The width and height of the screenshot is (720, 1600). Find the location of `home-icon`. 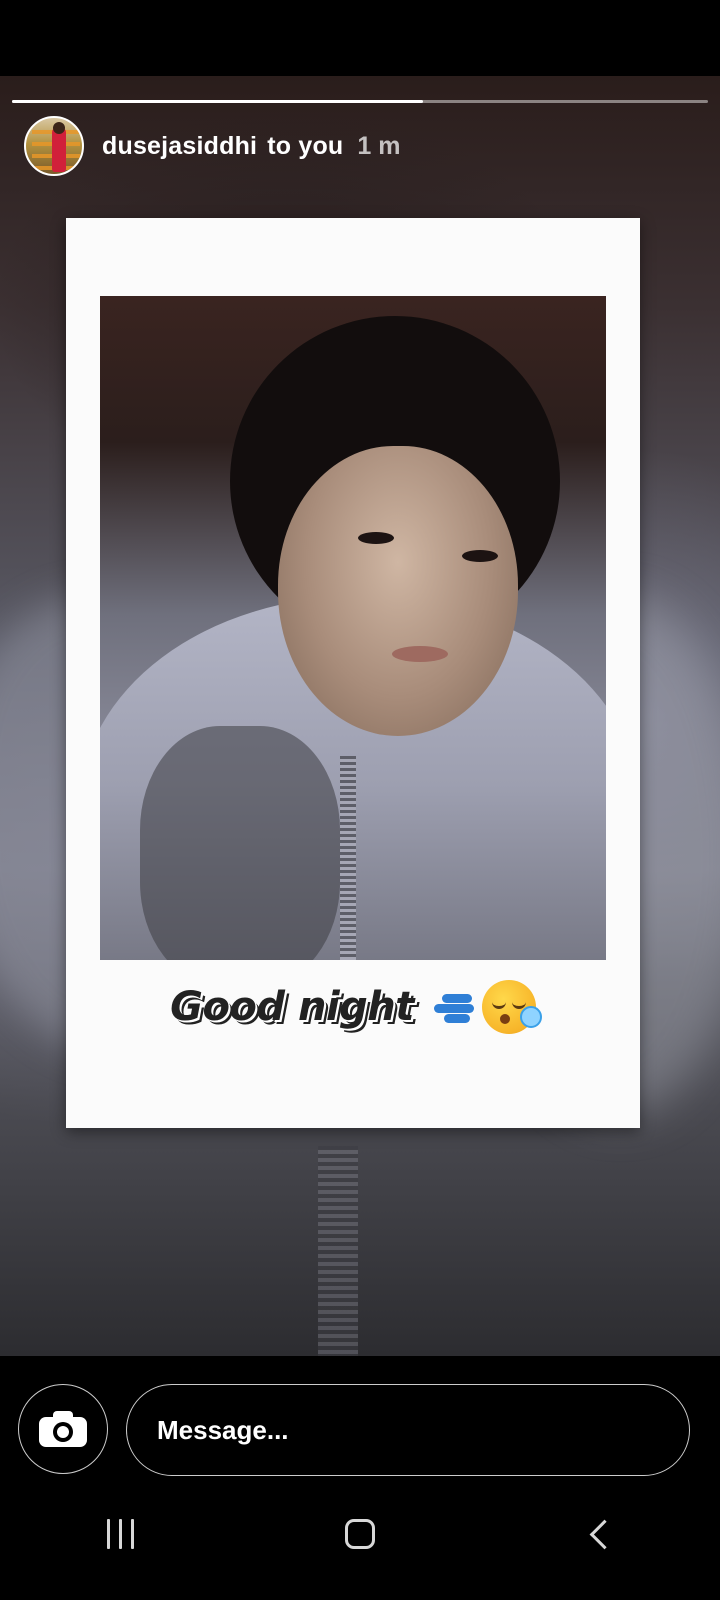

home-icon is located at coordinates (360, 1534).